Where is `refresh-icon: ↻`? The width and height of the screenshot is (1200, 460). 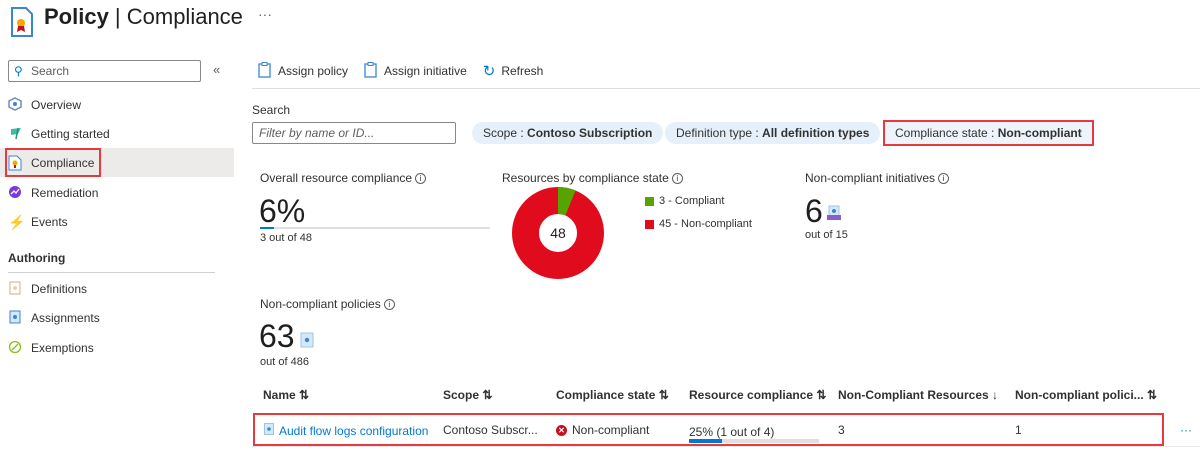 refresh-icon: ↻ is located at coordinates (489, 71).